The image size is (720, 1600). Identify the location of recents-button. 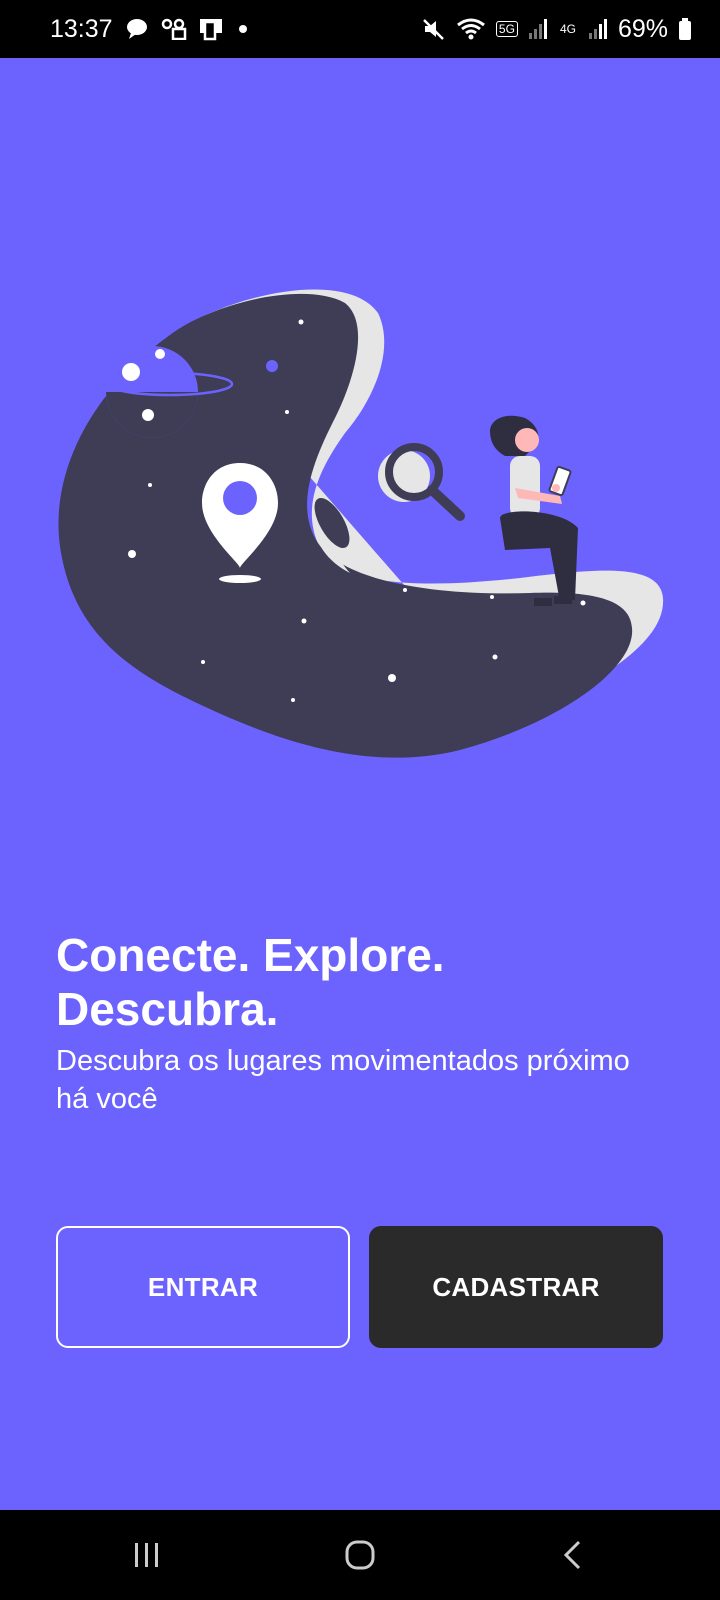
(147, 1555).